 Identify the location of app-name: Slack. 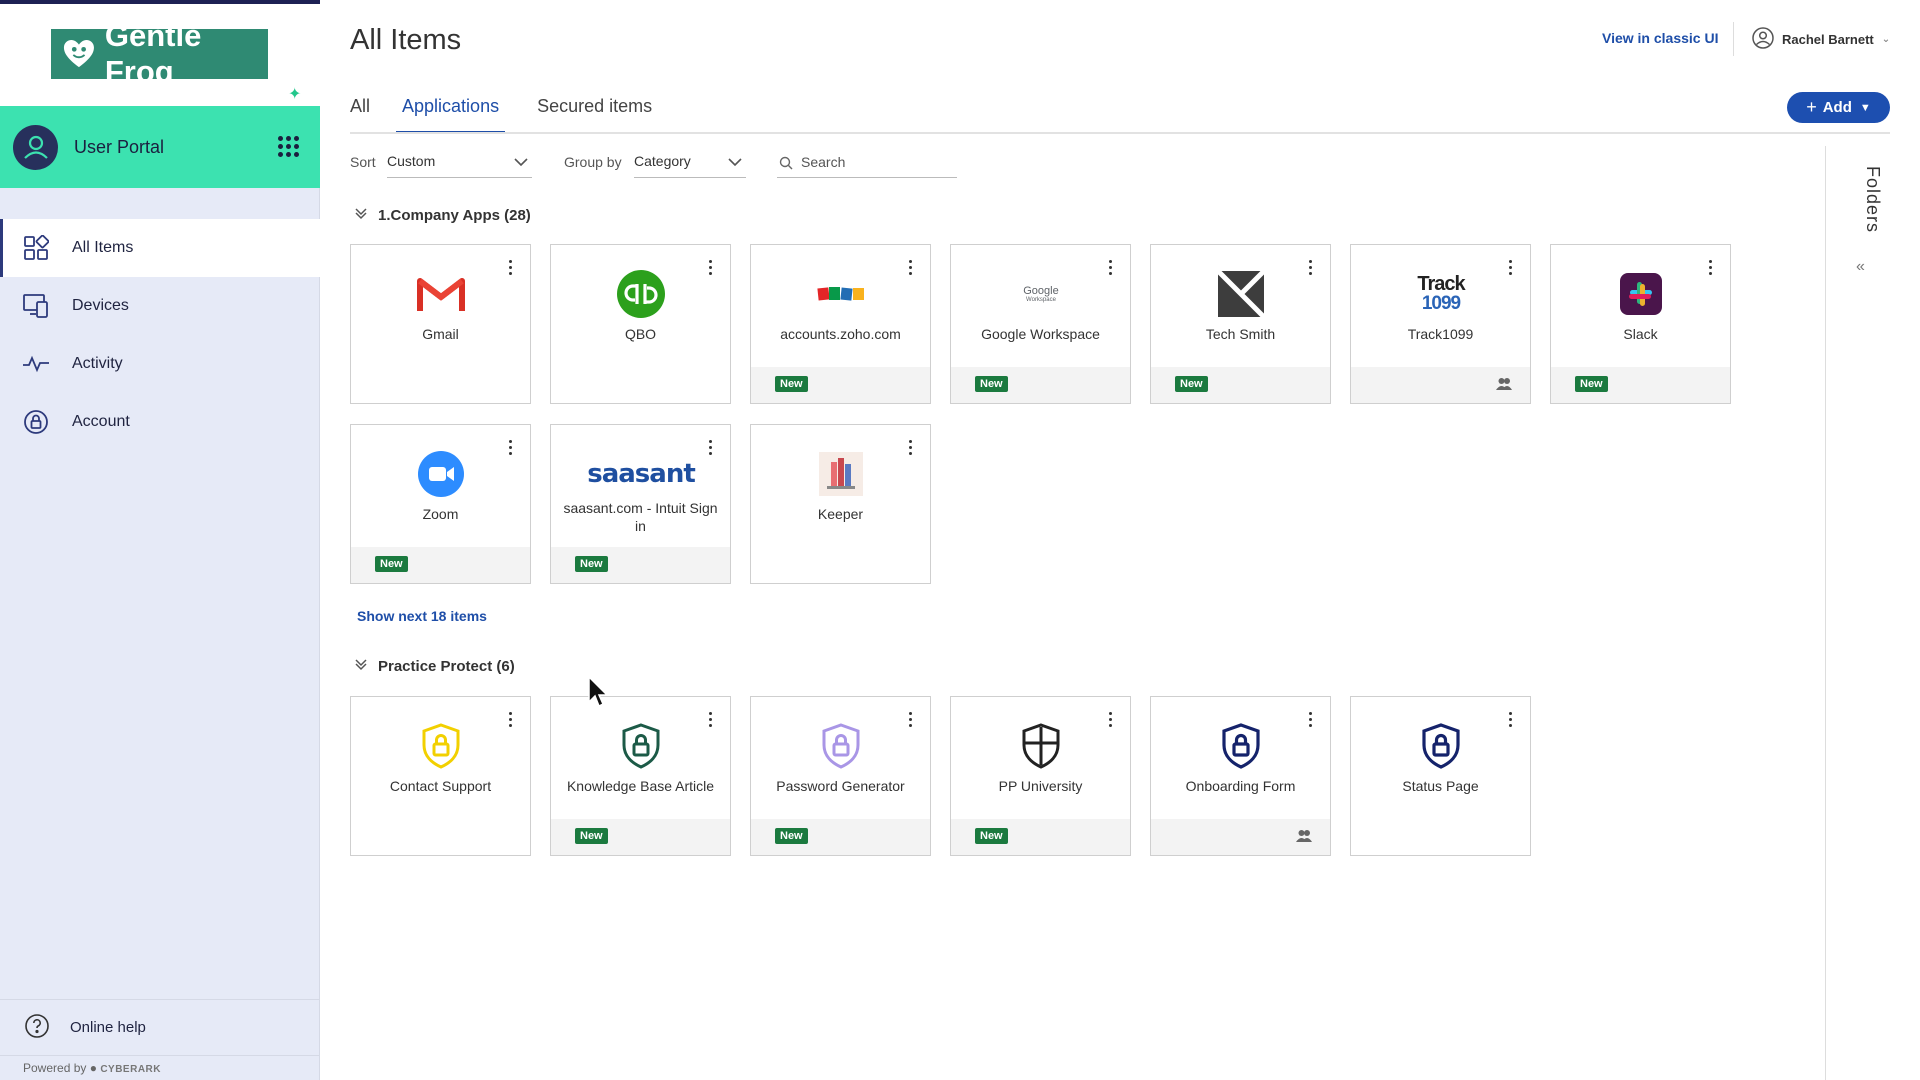
(1640, 334).